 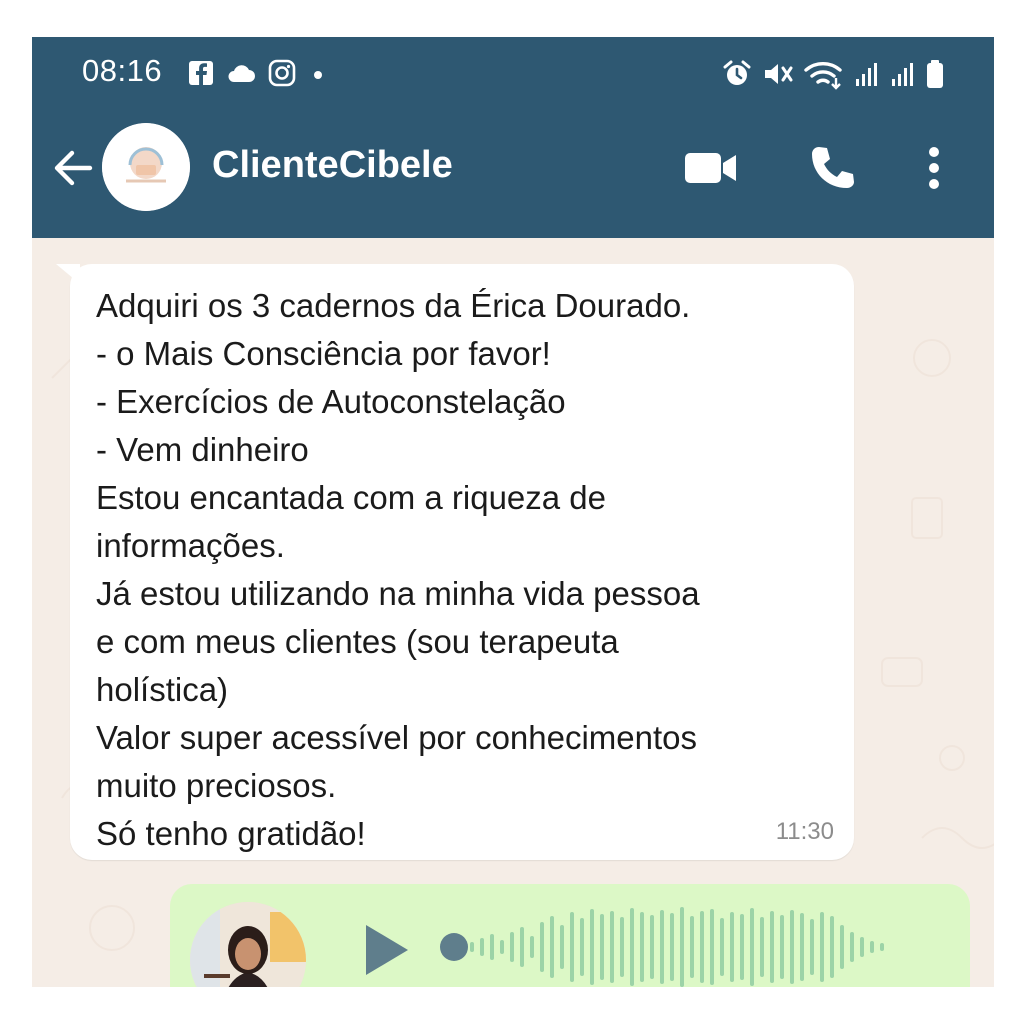 What do you see at coordinates (231, 833) in the screenshot?
I see `message-line: Só tenho gratidão!` at bounding box center [231, 833].